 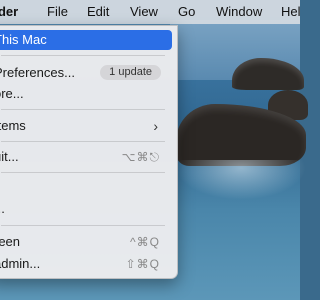 I want to click on keyboard-shortcut: ⇧⌘Q, so click(x=142, y=264).